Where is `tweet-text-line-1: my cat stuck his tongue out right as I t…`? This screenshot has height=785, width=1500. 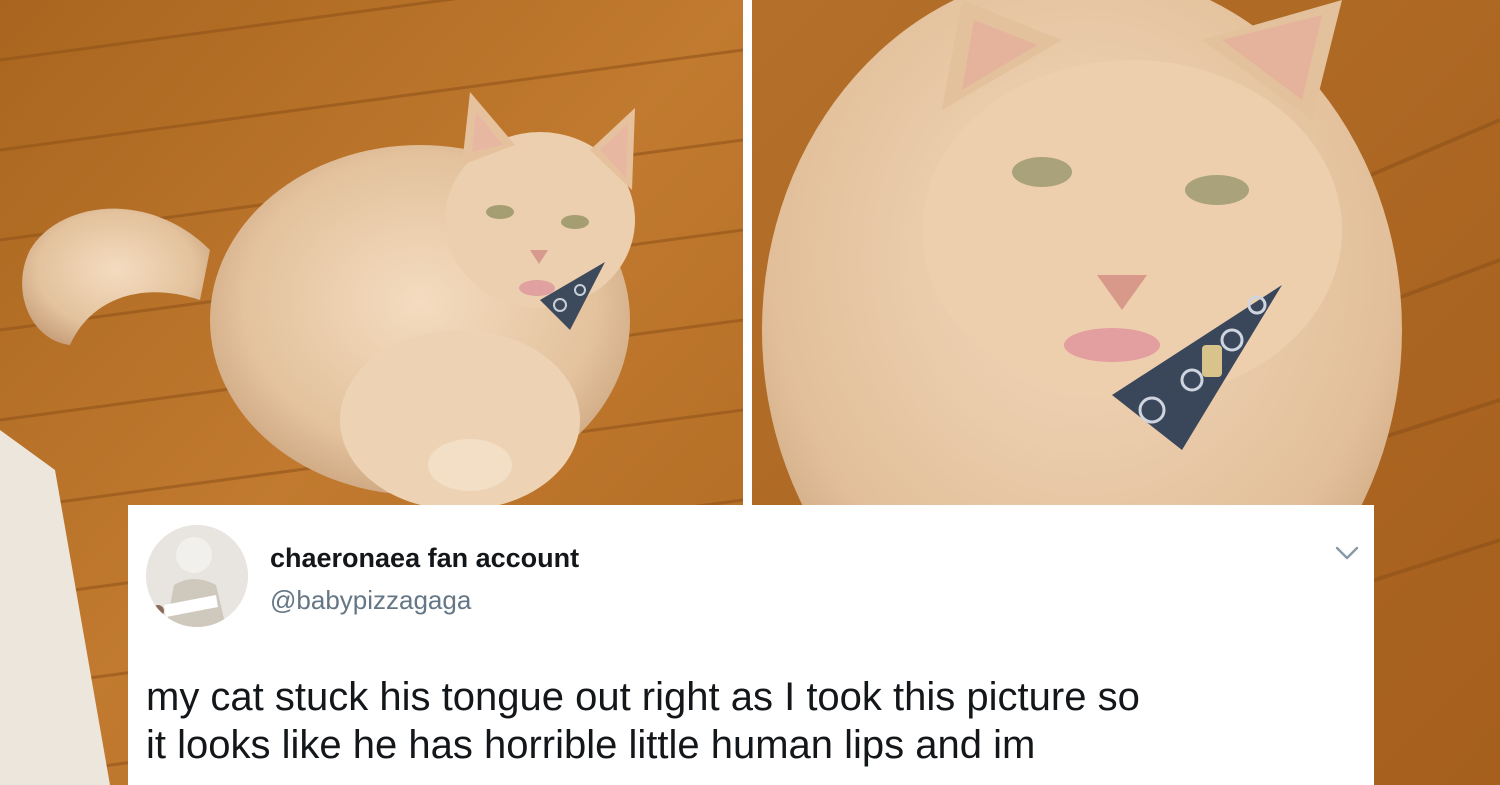
tweet-text-line-1: my cat stuck his tongue out right as I t… is located at coordinates (643, 697).